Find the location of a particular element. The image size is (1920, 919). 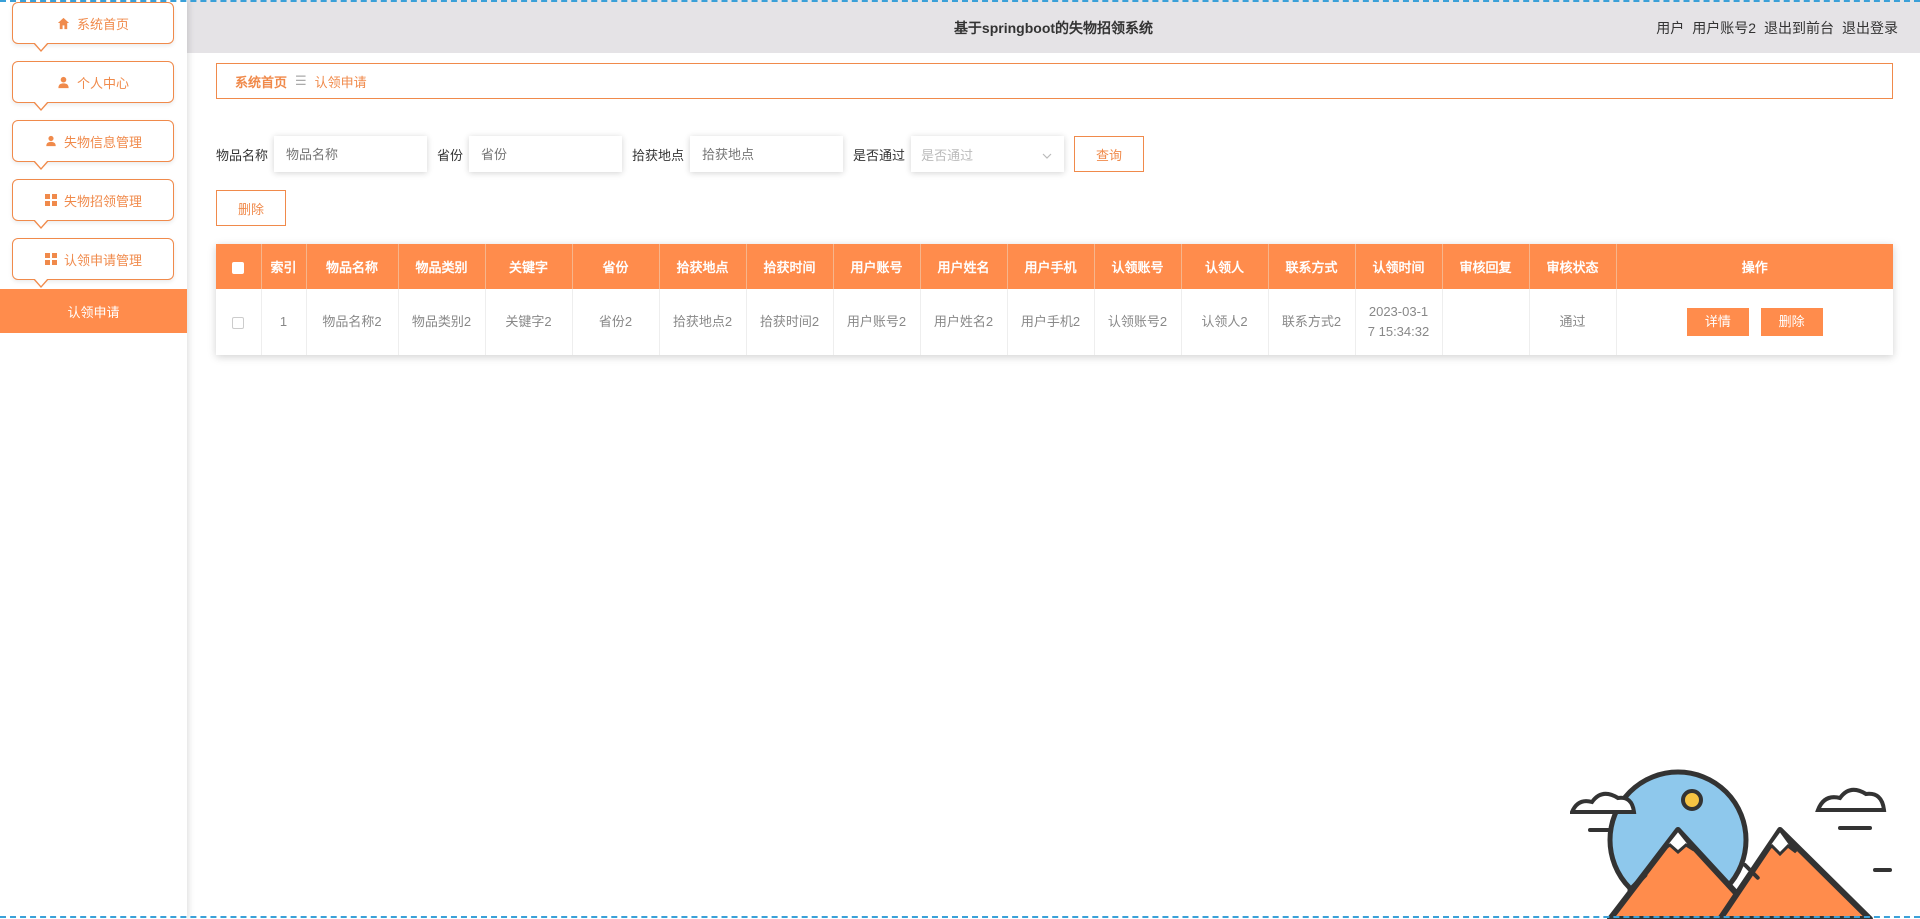

mountain-illustration is located at coordinates (1731, 844).